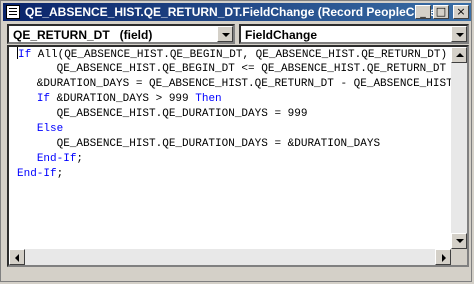 This screenshot has height=284, width=474. What do you see at coordinates (208, 99) in the screenshot?
I see `keyword-token: Then` at bounding box center [208, 99].